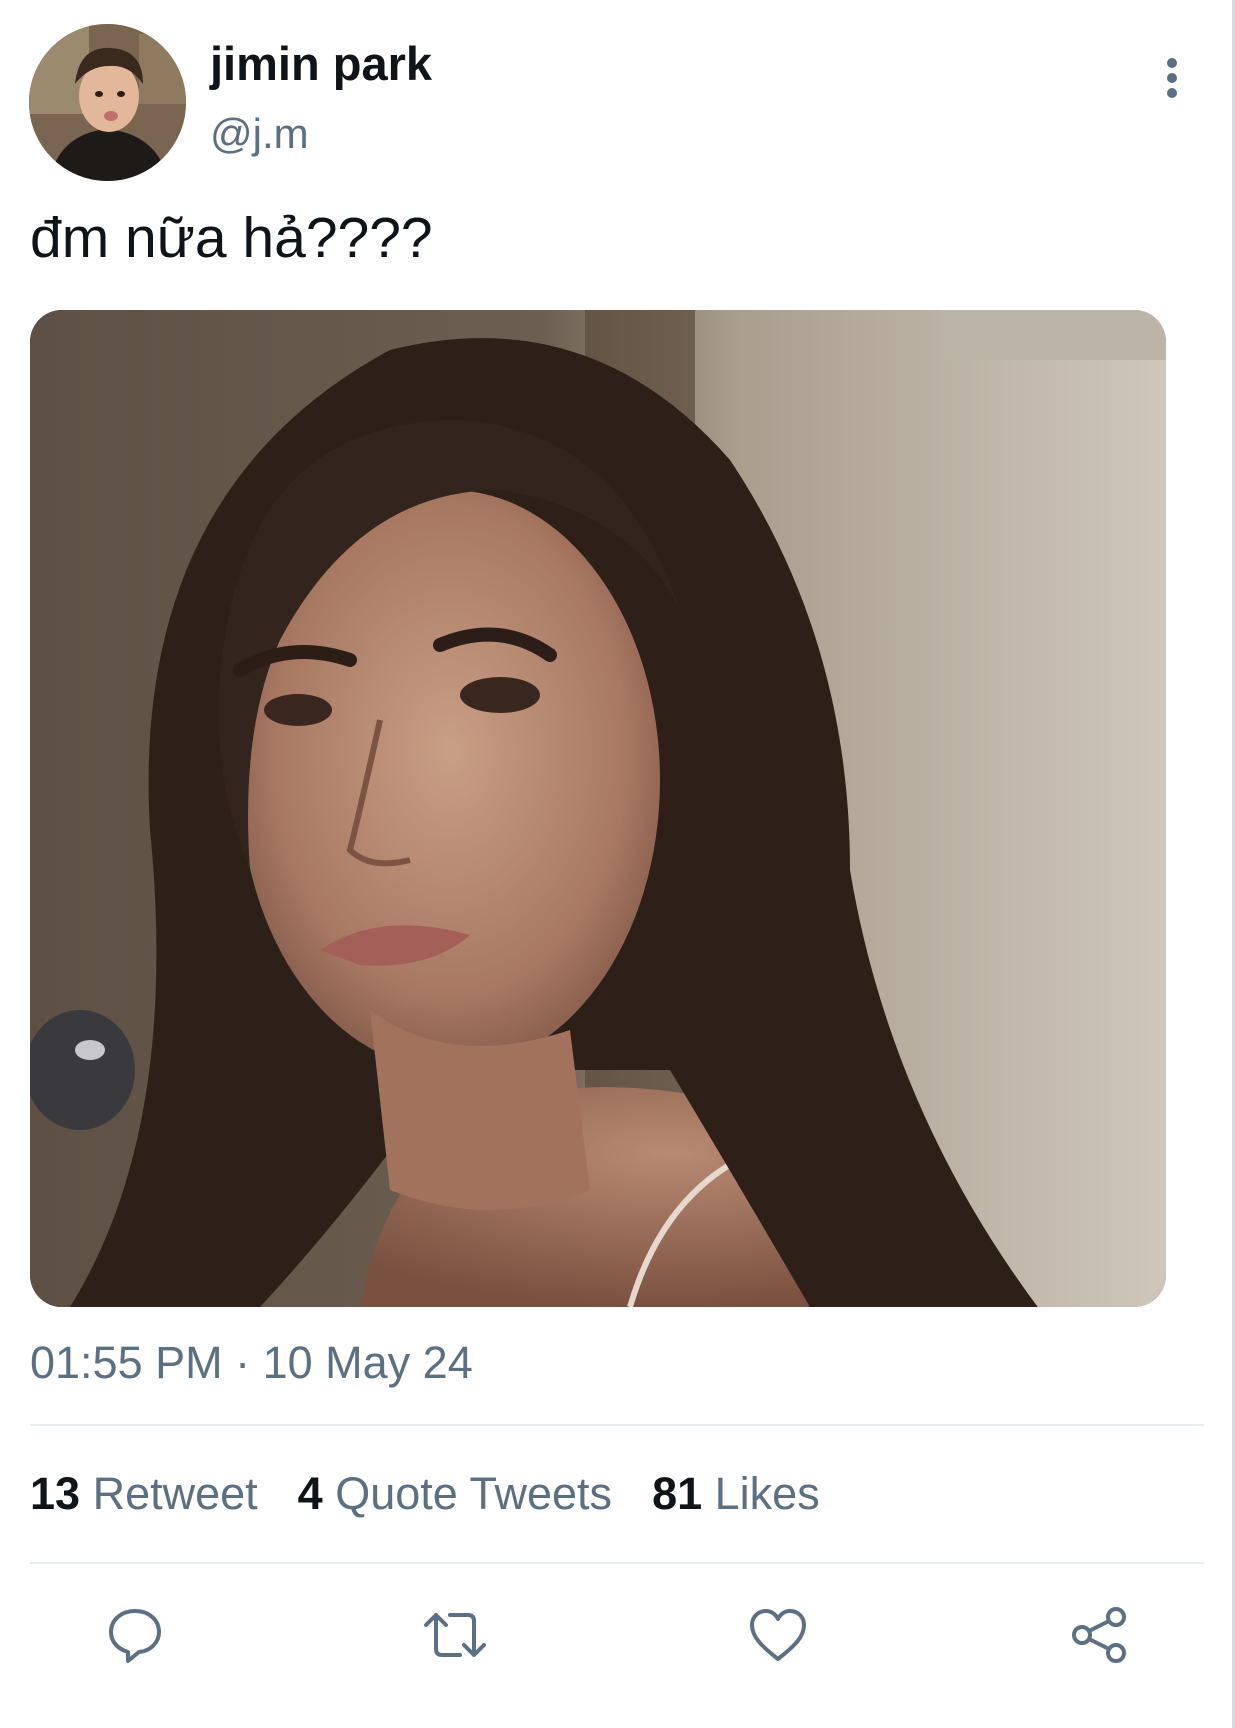  What do you see at coordinates (616, 1635) in the screenshot?
I see `tweet-action-bar` at bounding box center [616, 1635].